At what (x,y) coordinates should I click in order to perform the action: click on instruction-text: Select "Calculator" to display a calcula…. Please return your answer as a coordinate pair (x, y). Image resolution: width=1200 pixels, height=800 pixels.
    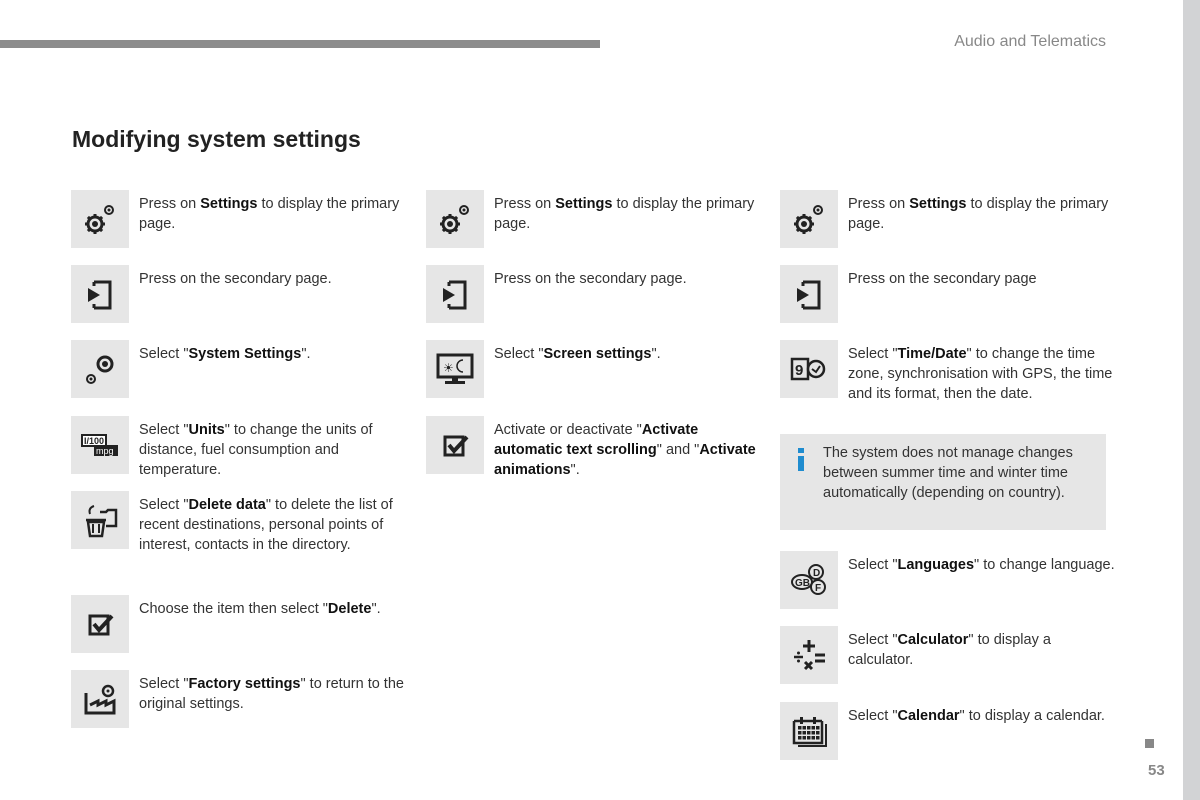
    Looking at the image, I should click on (949, 650).